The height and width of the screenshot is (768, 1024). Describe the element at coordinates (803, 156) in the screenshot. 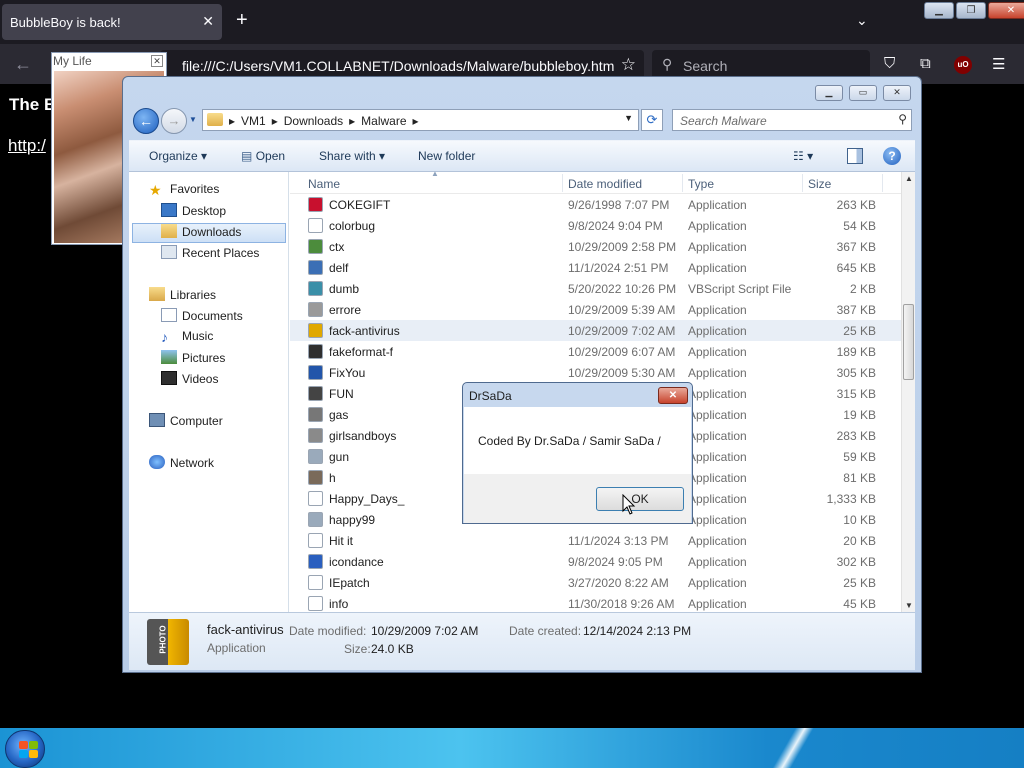

I see `views-icon: ☷ ▾` at that location.